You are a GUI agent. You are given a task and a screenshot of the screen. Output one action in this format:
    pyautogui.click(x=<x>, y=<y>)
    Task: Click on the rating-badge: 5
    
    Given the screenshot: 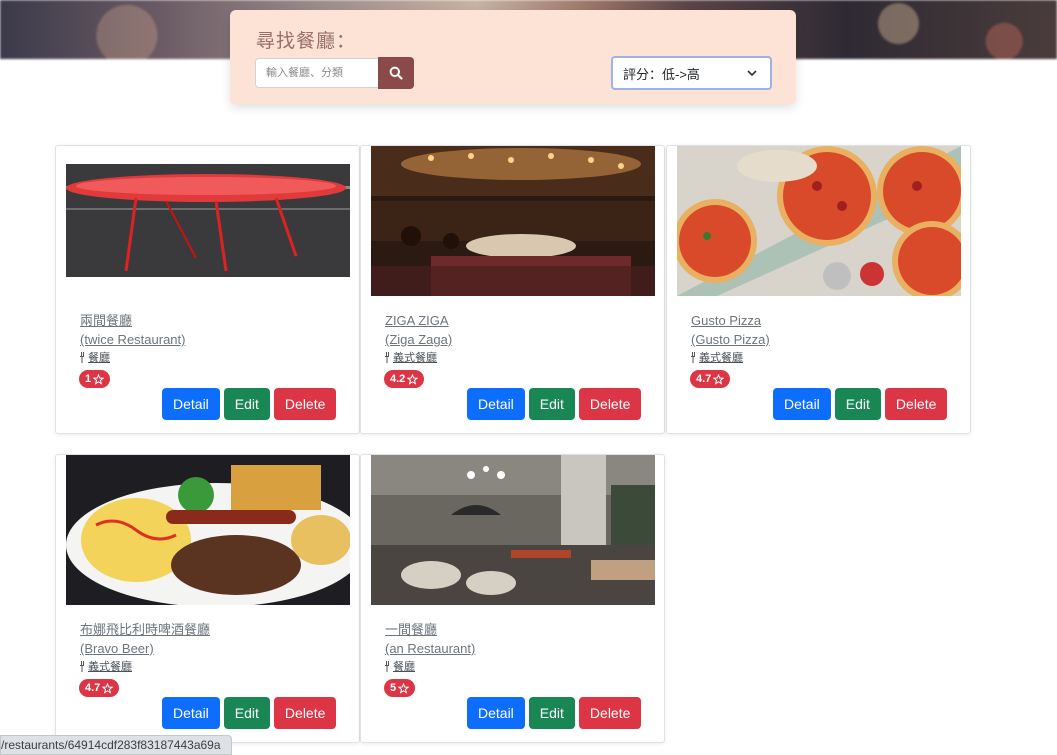 What is the action you would take?
    pyautogui.click(x=400, y=688)
    